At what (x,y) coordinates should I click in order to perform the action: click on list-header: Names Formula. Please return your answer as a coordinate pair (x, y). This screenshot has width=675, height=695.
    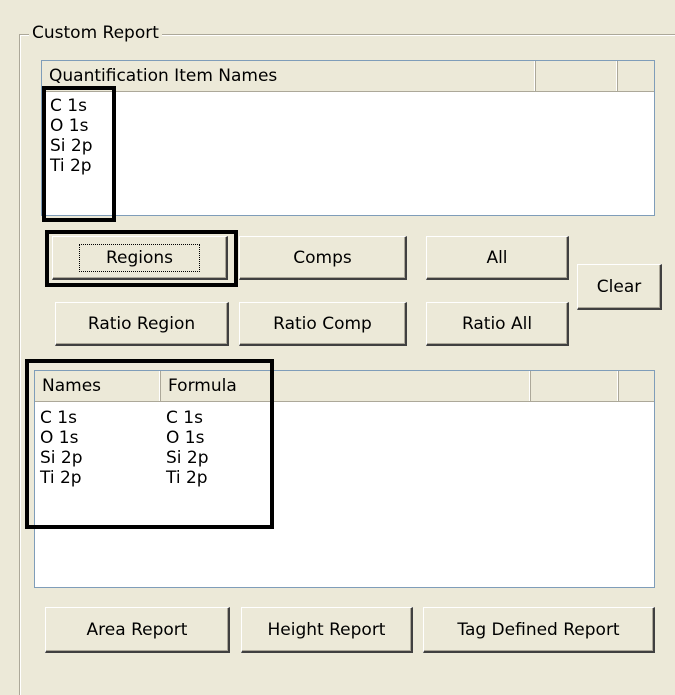
    Looking at the image, I should click on (344, 386).